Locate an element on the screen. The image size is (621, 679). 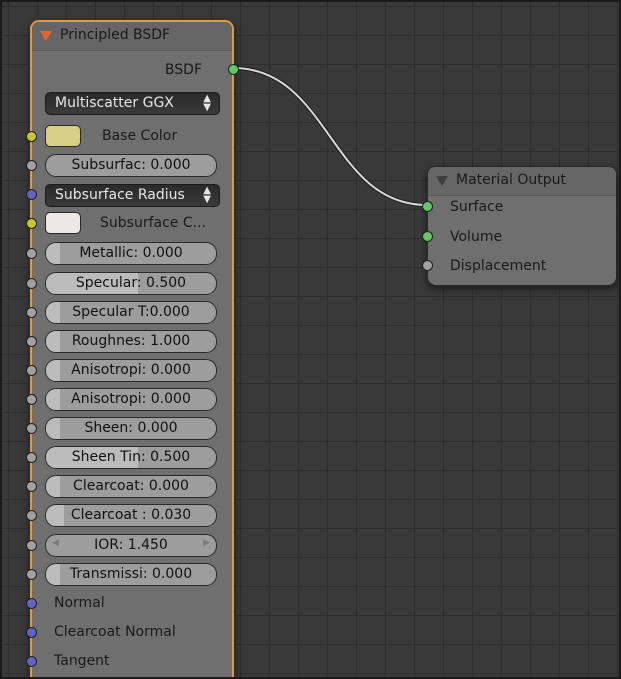
node-title: Material Output is located at coordinates (511, 180).